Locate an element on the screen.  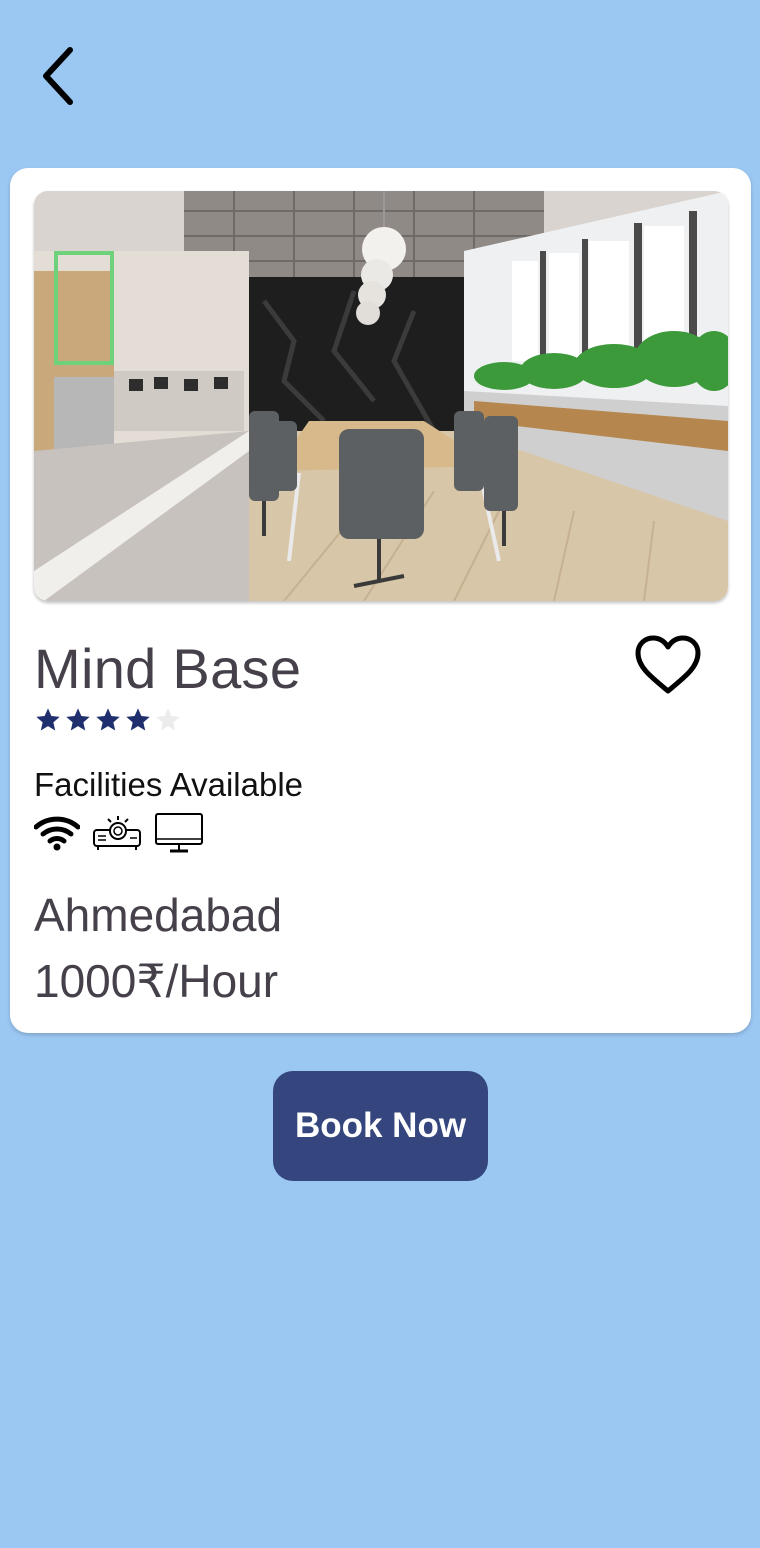
heart-outline-icon is located at coordinates (668, 664).